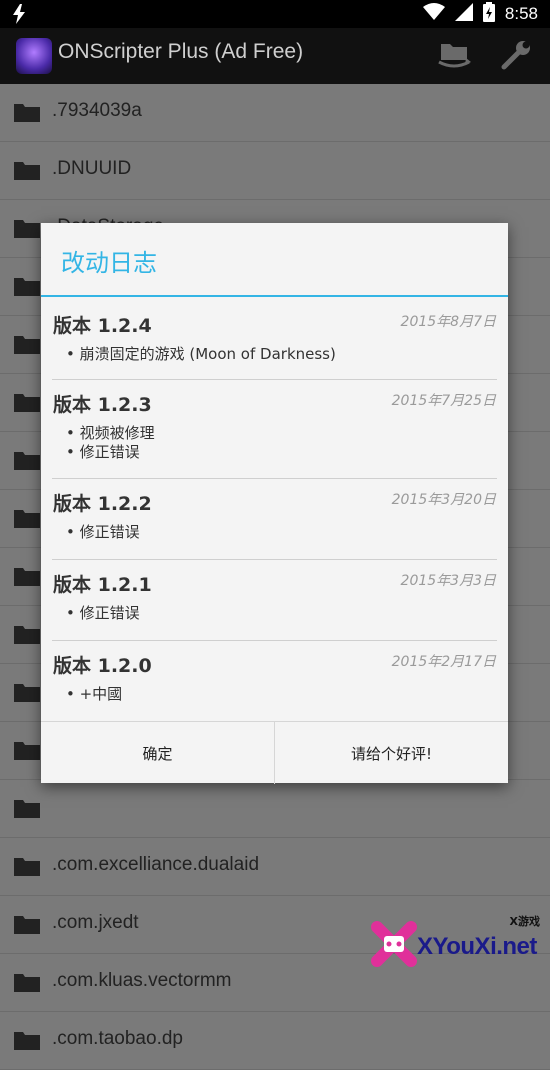 The image size is (550, 1070). What do you see at coordinates (275, 14) in the screenshot?
I see `status-bar: 8:58` at bounding box center [275, 14].